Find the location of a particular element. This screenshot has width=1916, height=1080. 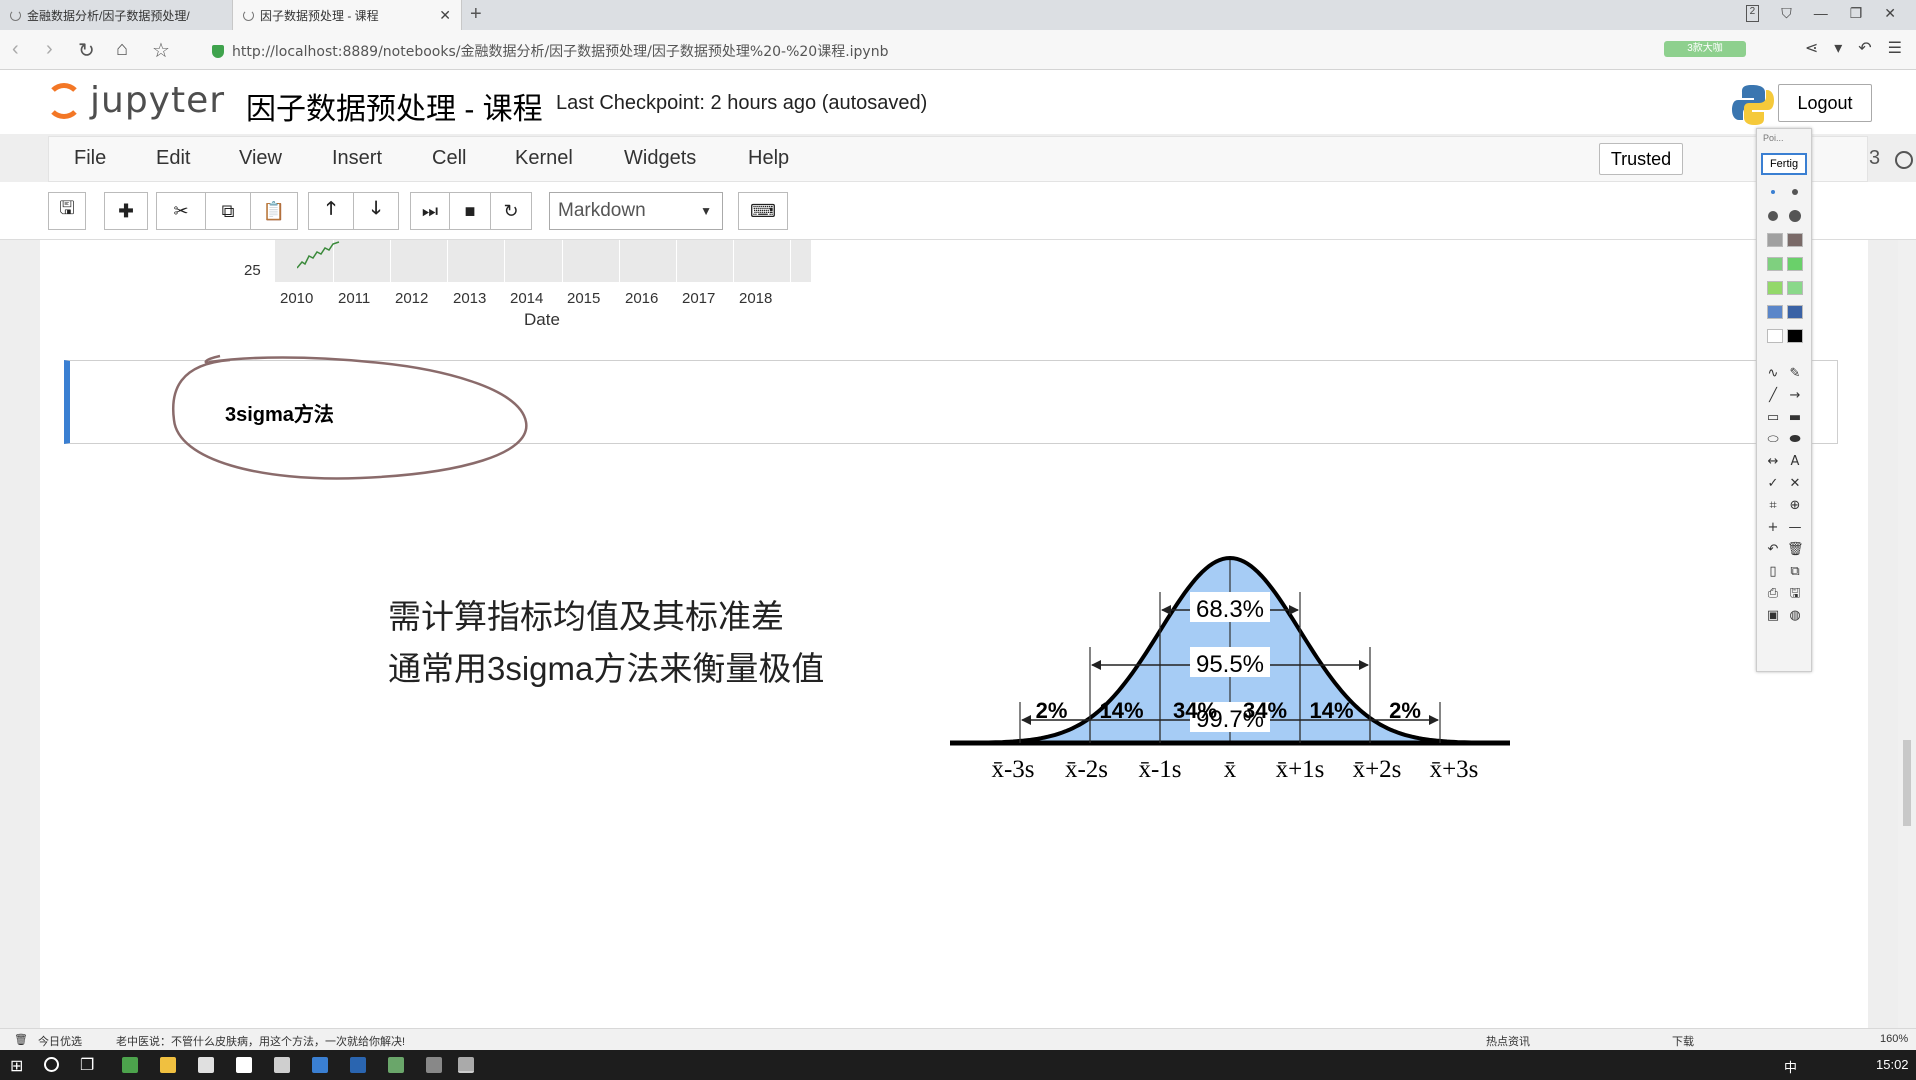

download-label: 下载 is located at coordinates (1683, 1041).